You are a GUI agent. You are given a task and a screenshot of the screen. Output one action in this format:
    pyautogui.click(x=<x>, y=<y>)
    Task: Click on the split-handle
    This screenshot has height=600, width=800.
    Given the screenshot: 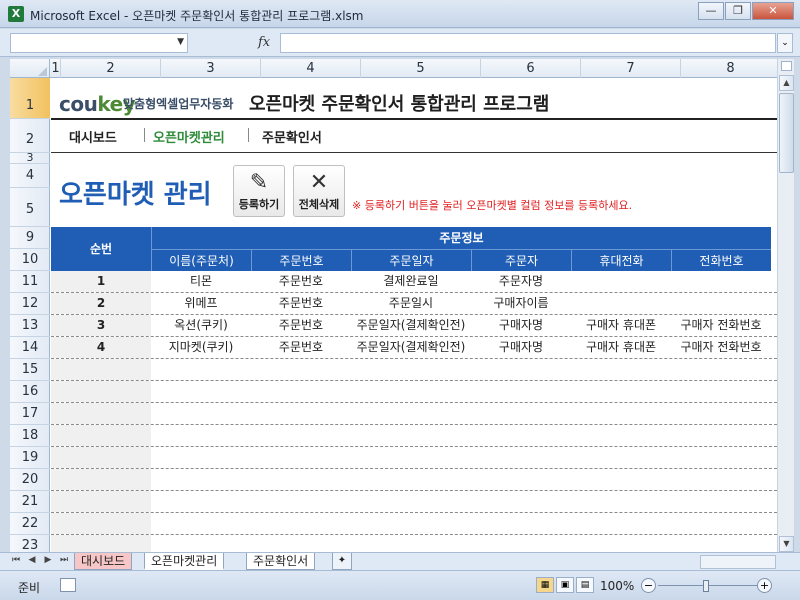 What is the action you would take?
    pyautogui.click(x=786, y=66)
    